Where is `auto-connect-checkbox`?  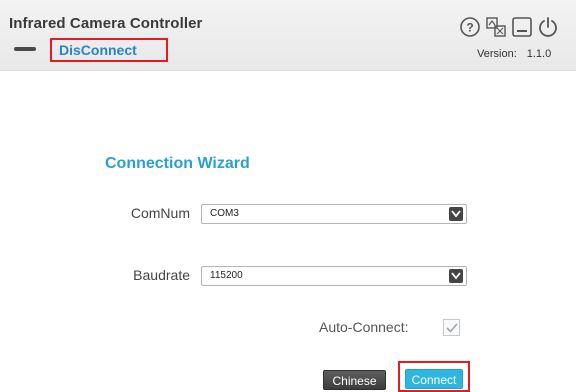 auto-connect-checkbox is located at coordinates (451, 327).